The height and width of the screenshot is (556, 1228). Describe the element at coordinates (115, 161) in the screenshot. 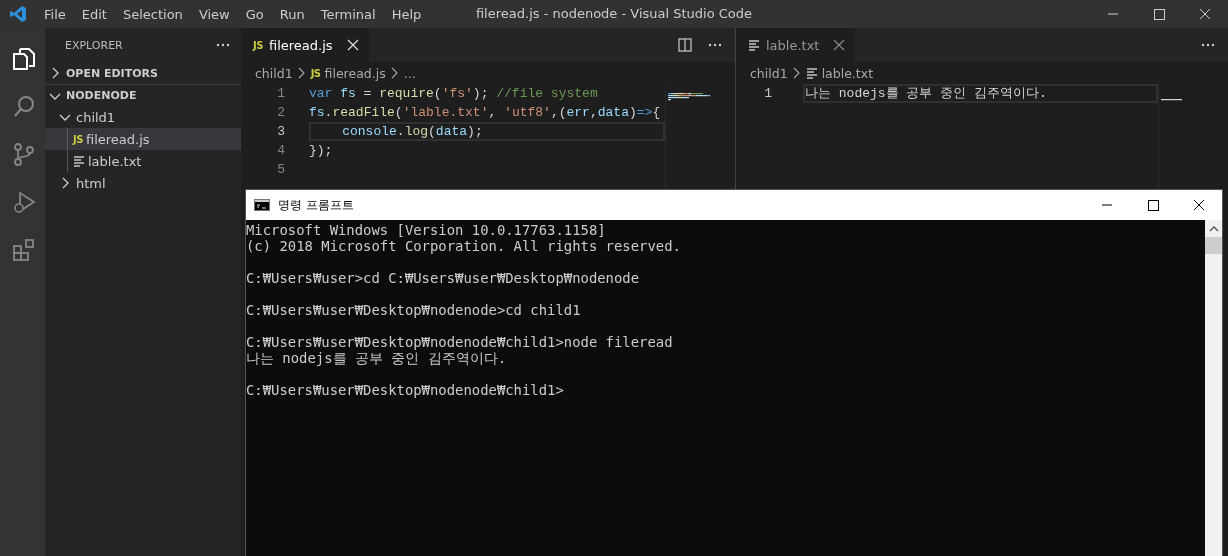

I see `tree-item: lable.txt` at that location.